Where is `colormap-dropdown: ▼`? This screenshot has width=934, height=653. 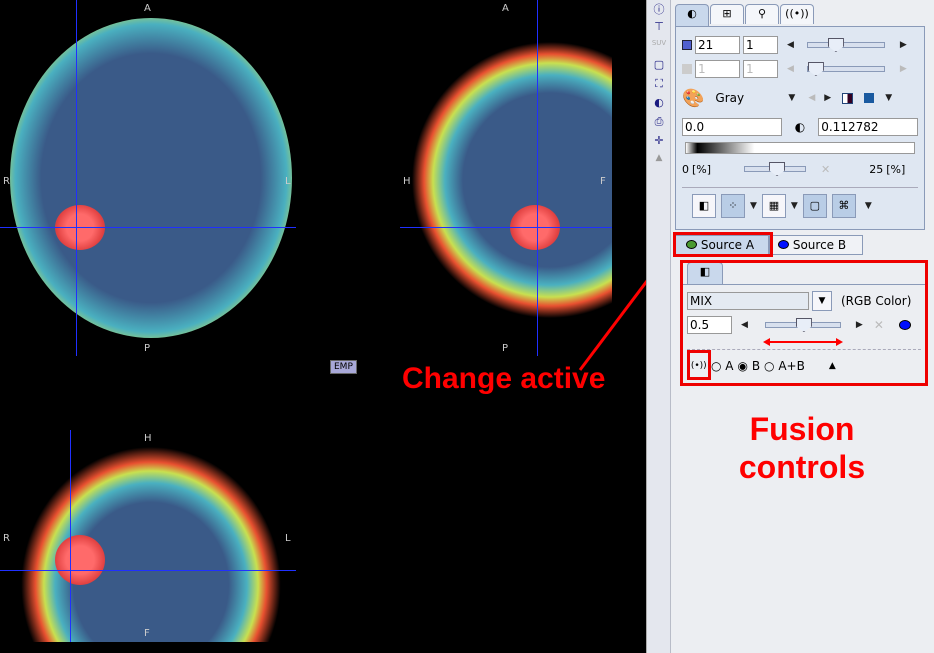 colormap-dropdown: ▼ is located at coordinates (791, 98).